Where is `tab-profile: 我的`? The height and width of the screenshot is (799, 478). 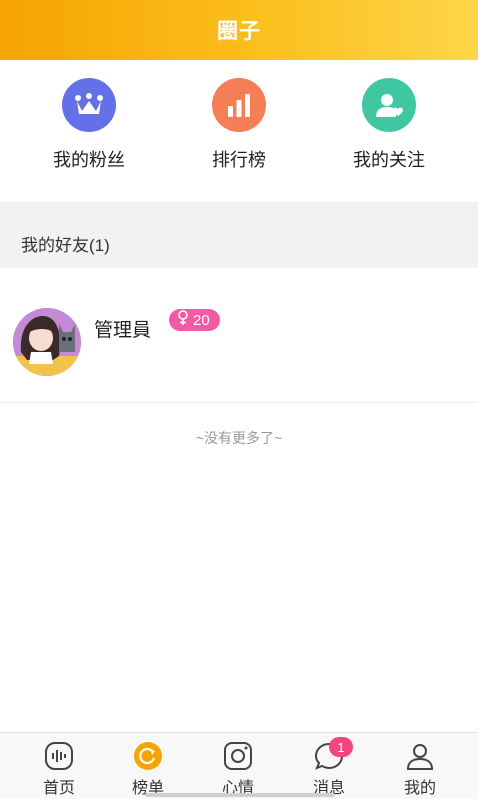 tab-profile: 我的 is located at coordinates (420, 766).